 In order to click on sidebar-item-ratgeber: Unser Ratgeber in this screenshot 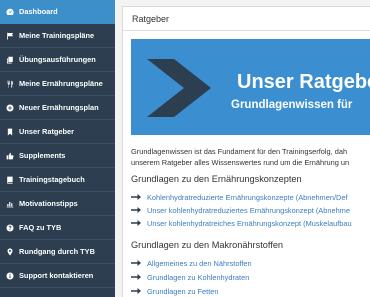, I will do `click(57, 132)`.